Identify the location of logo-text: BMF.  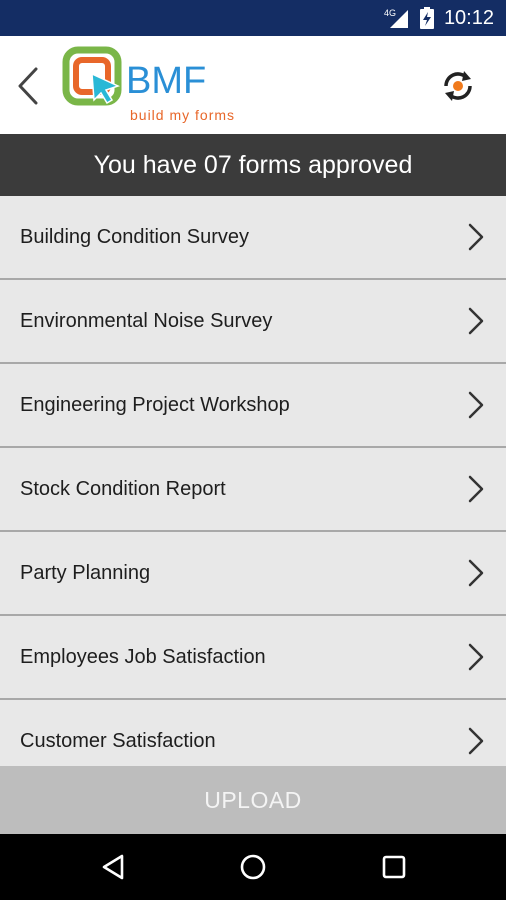
(166, 81).